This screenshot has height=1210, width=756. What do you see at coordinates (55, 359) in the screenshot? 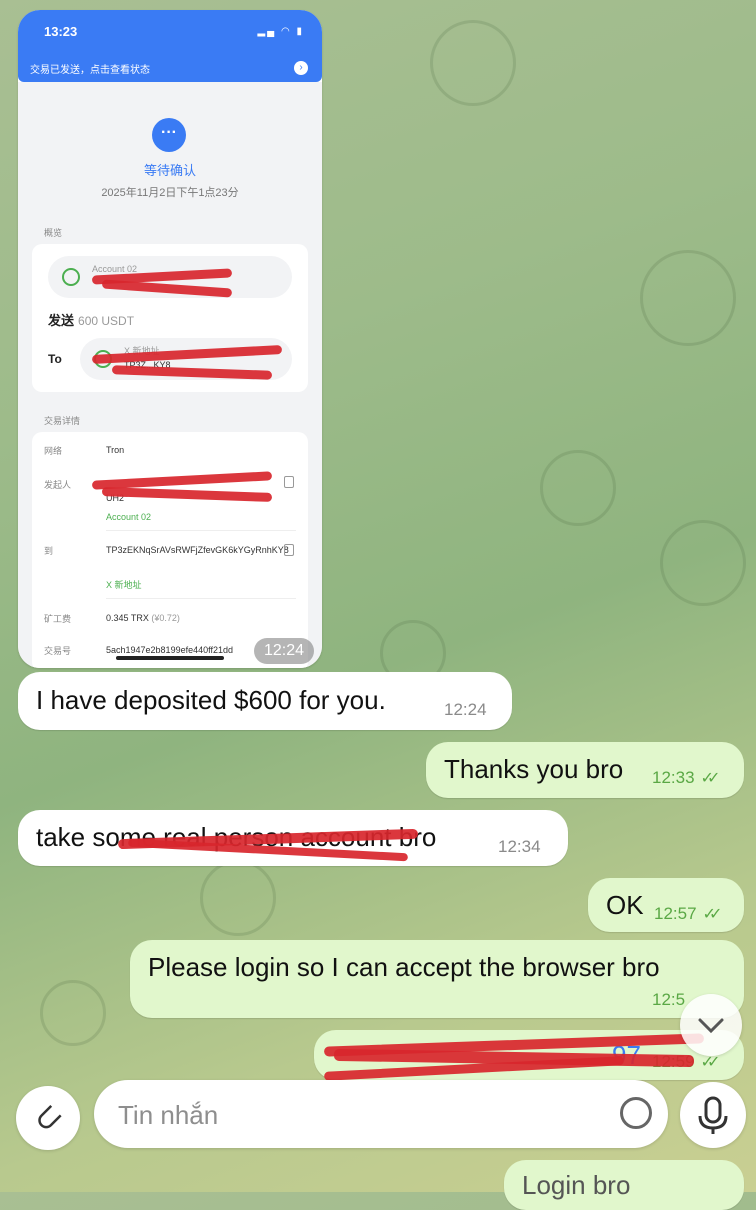
I see `to-label: To` at bounding box center [55, 359].